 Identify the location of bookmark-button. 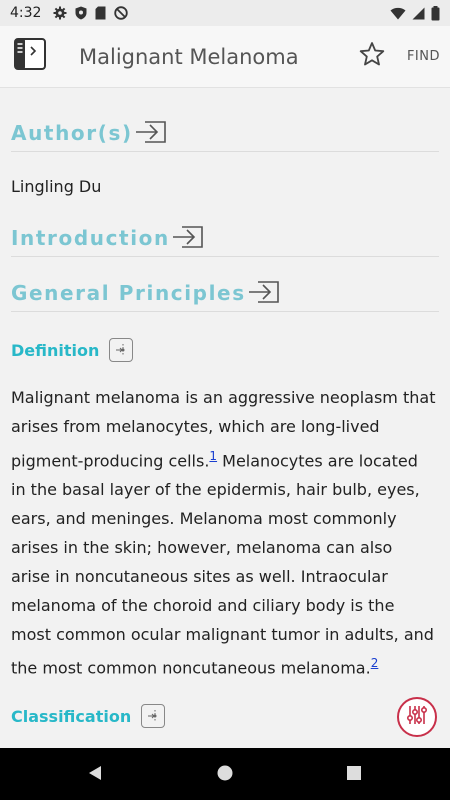
(372, 57).